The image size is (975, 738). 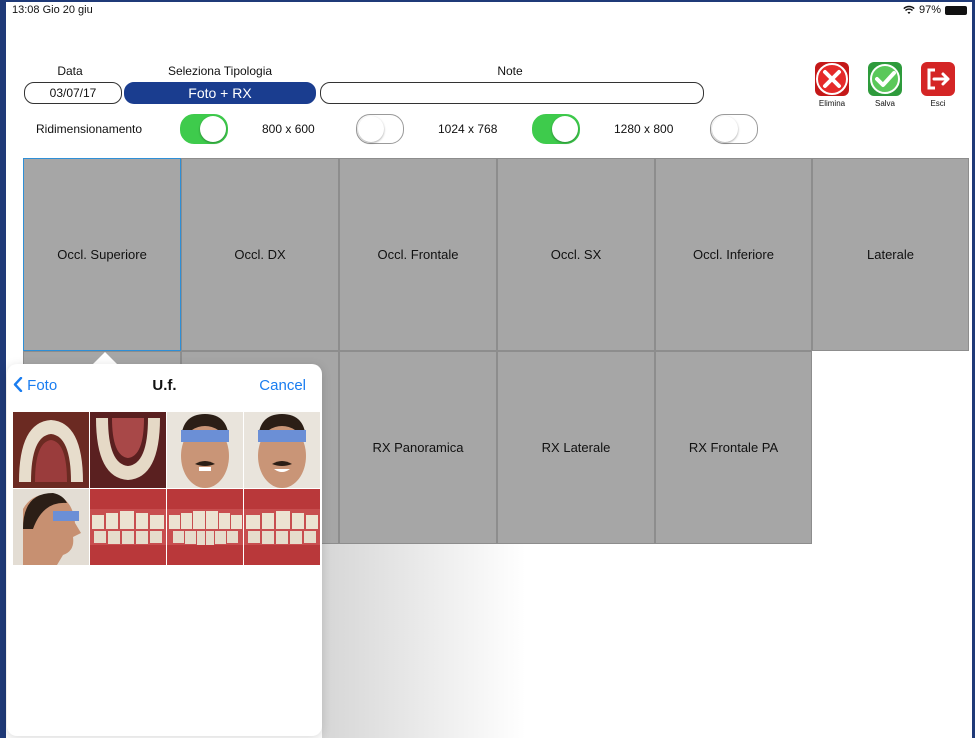 I want to click on face-profile-image, so click(x=51, y=527).